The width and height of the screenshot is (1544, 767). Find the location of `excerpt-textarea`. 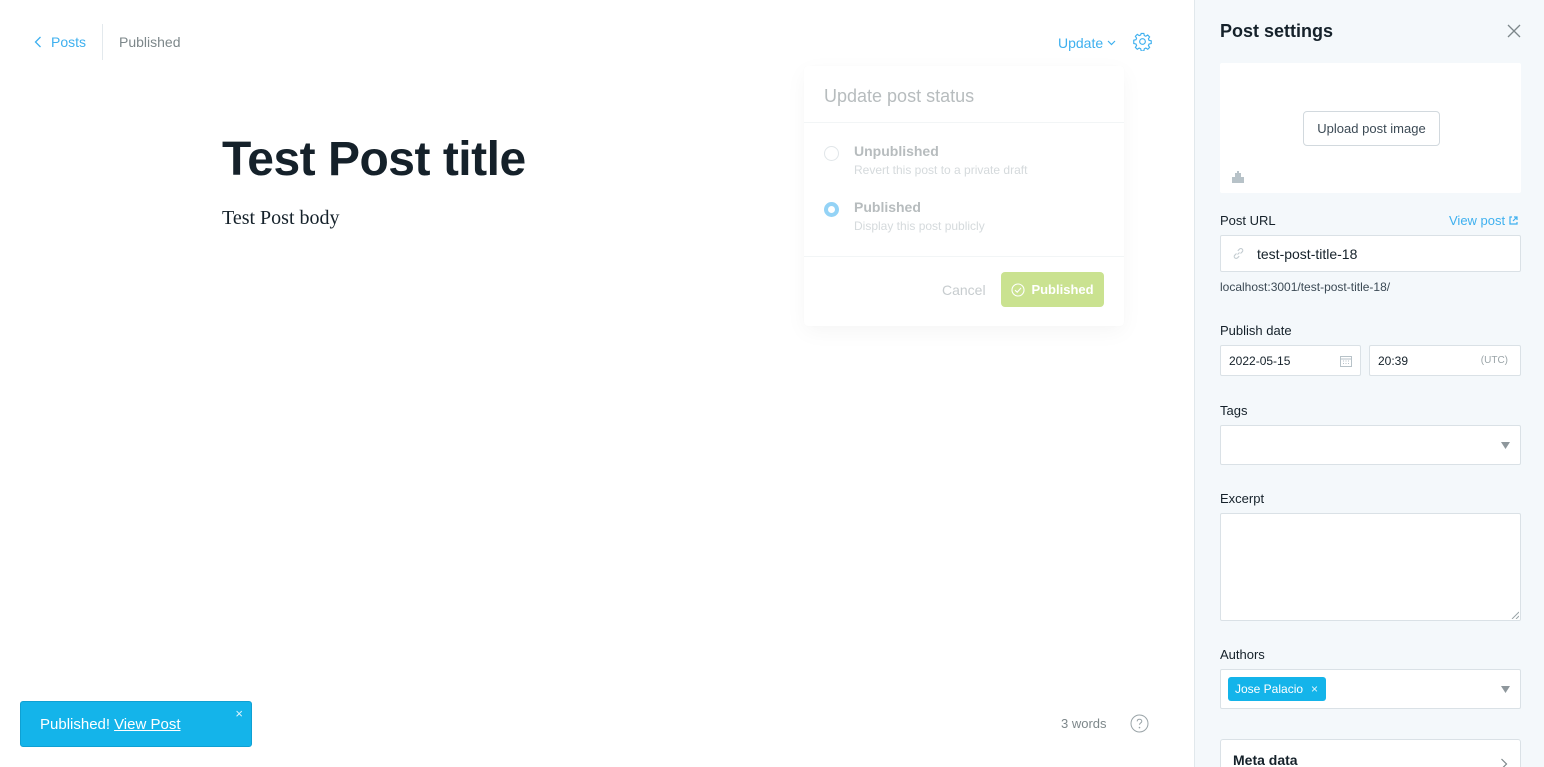

excerpt-textarea is located at coordinates (1370, 567).